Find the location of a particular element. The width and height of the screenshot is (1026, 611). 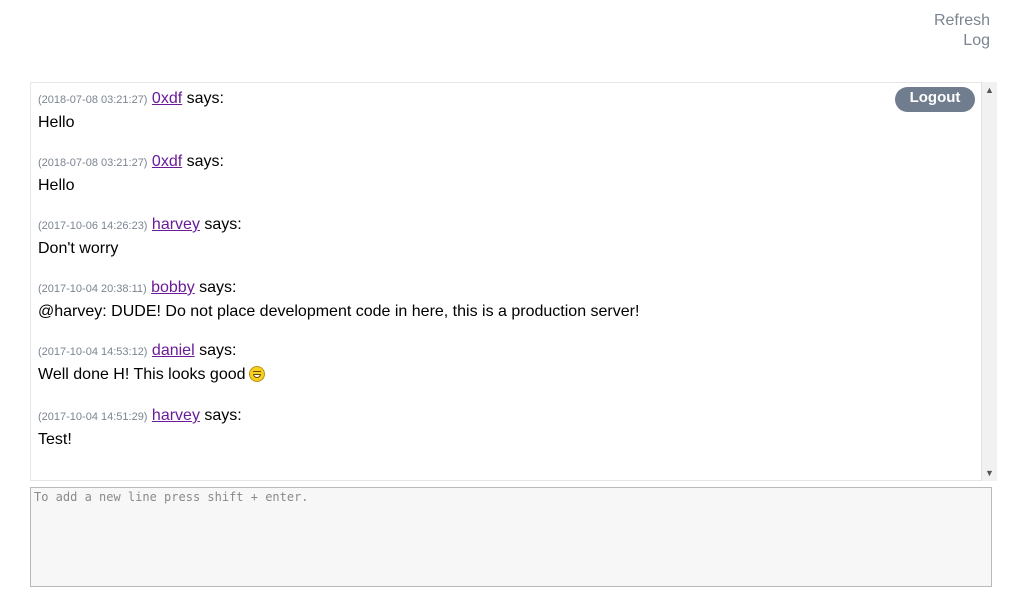

logout-button: Logout is located at coordinates (935, 99).